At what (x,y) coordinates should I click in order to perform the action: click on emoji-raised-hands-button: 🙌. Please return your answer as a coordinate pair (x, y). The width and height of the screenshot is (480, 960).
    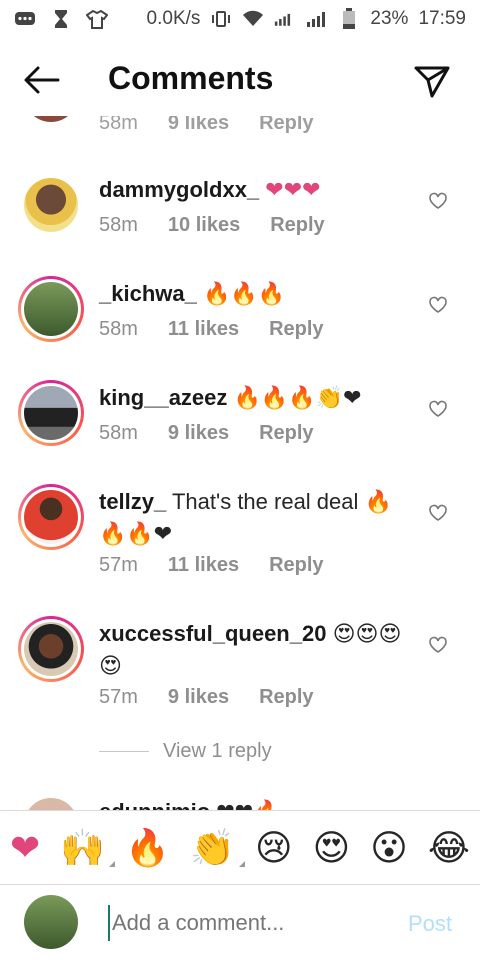
    Looking at the image, I should click on (88, 847).